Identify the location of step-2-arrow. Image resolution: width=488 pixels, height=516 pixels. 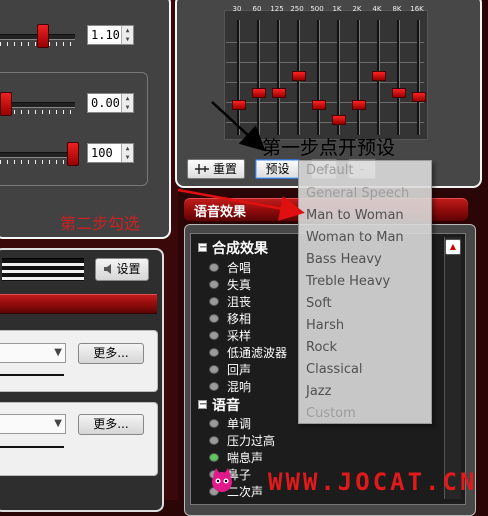
(241, 204).